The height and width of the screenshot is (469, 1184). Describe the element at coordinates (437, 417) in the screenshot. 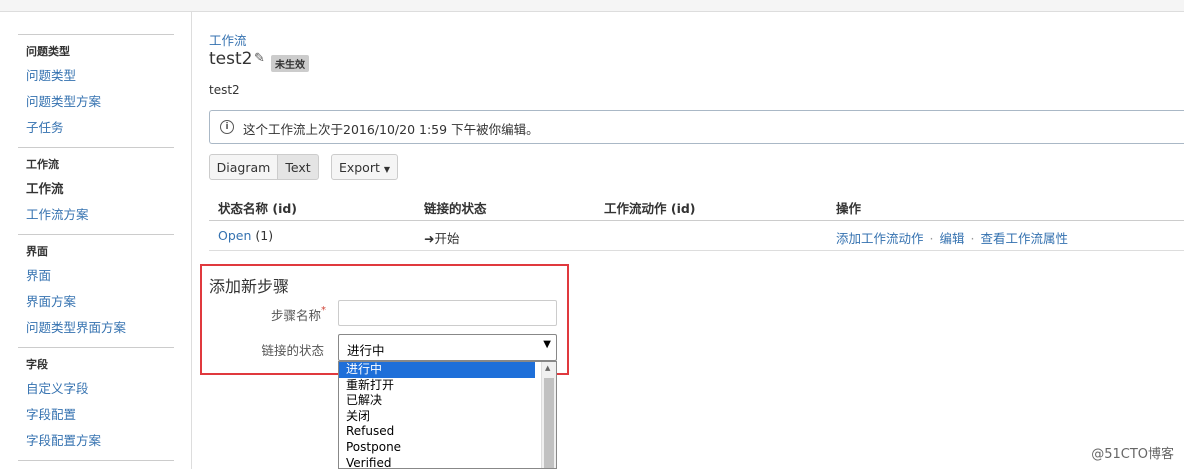

I see `dropdown-option: 关闭` at that location.